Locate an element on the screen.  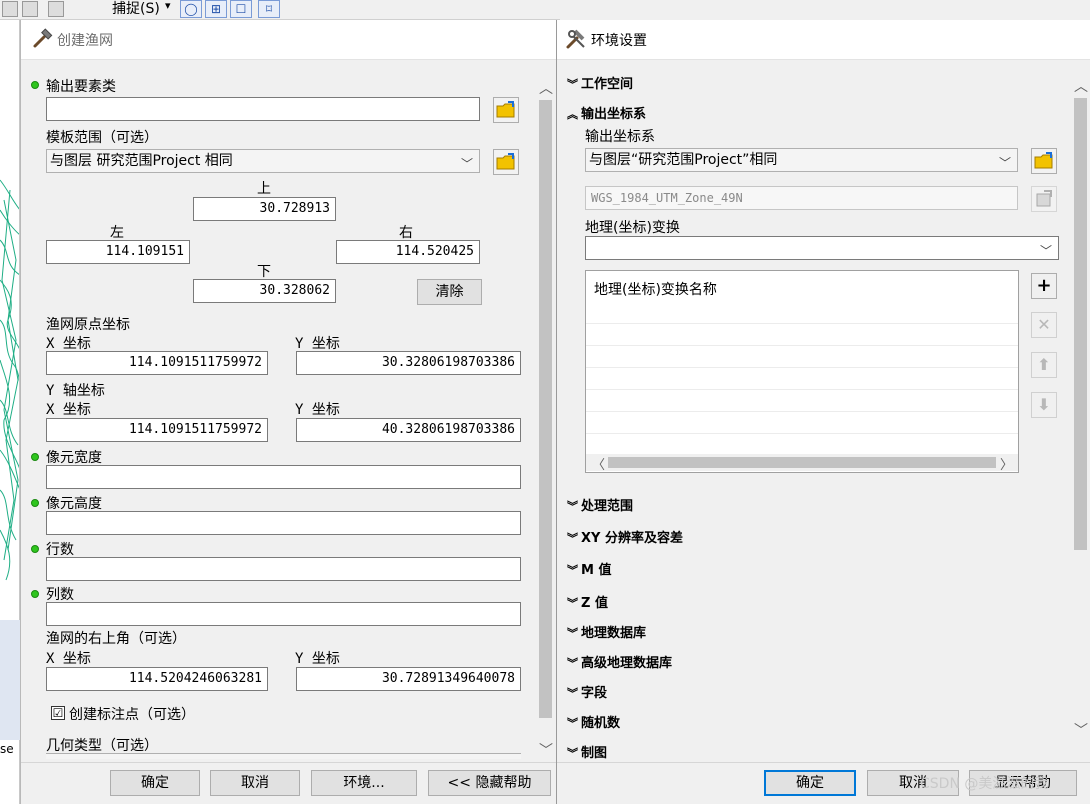
template-extent-select: 与图层 研究范围Project 相同 ﹀ is located at coordinates (263, 161).